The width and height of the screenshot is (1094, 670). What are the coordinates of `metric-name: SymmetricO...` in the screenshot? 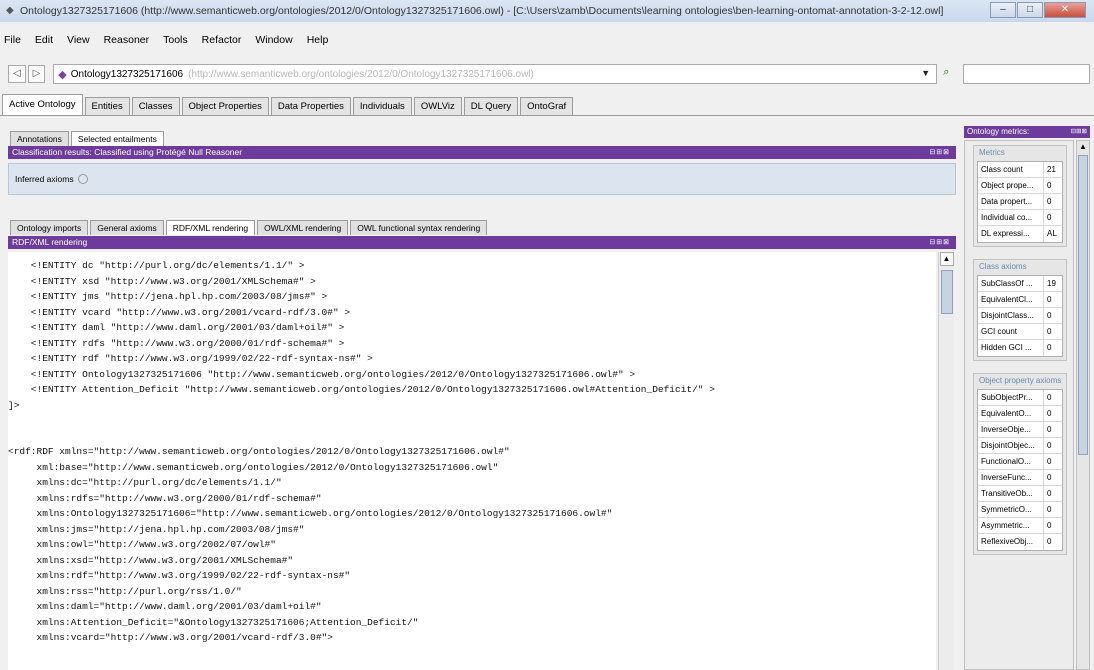 It's located at (1011, 509).